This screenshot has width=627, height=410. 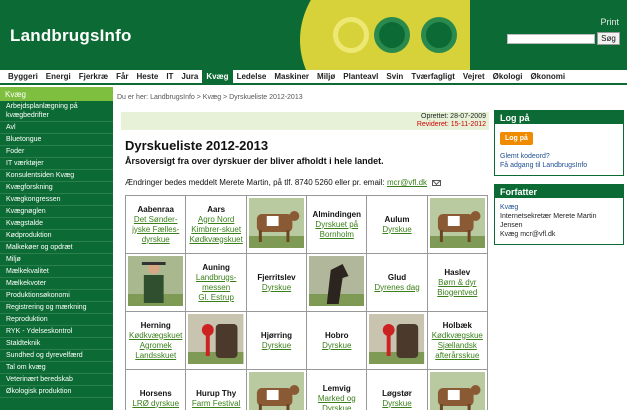 What do you see at coordinates (56, 128) in the screenshot?
I see `sidebar-item: Avl` at bounding box center [56, 128].